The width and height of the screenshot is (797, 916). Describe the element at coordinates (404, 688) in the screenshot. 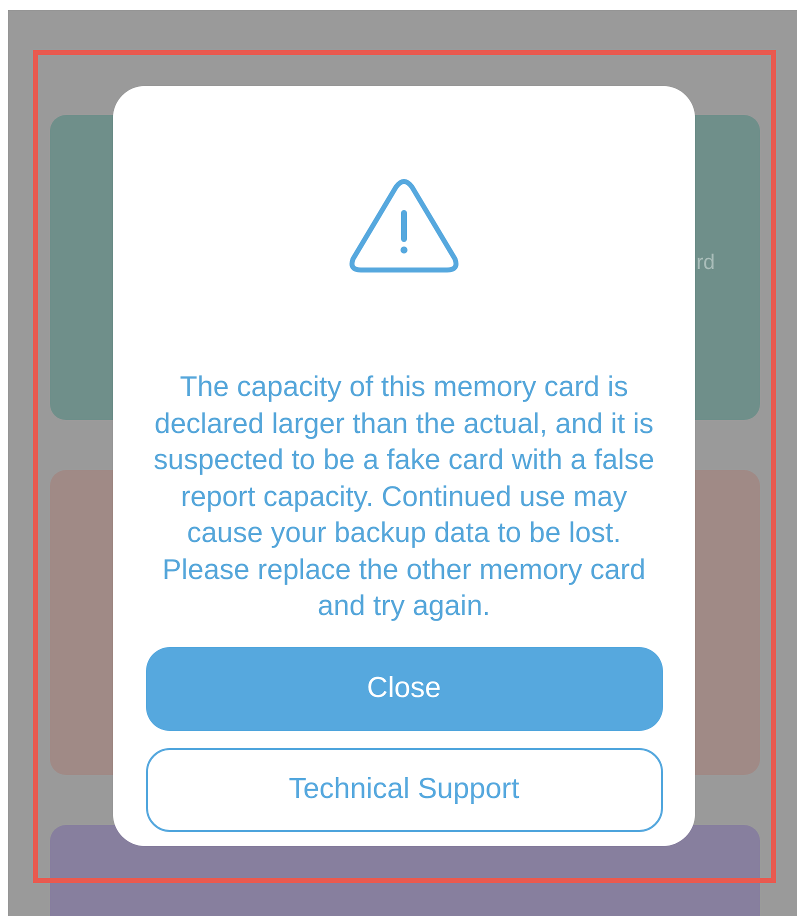

I see `close-button: Close` at that location.